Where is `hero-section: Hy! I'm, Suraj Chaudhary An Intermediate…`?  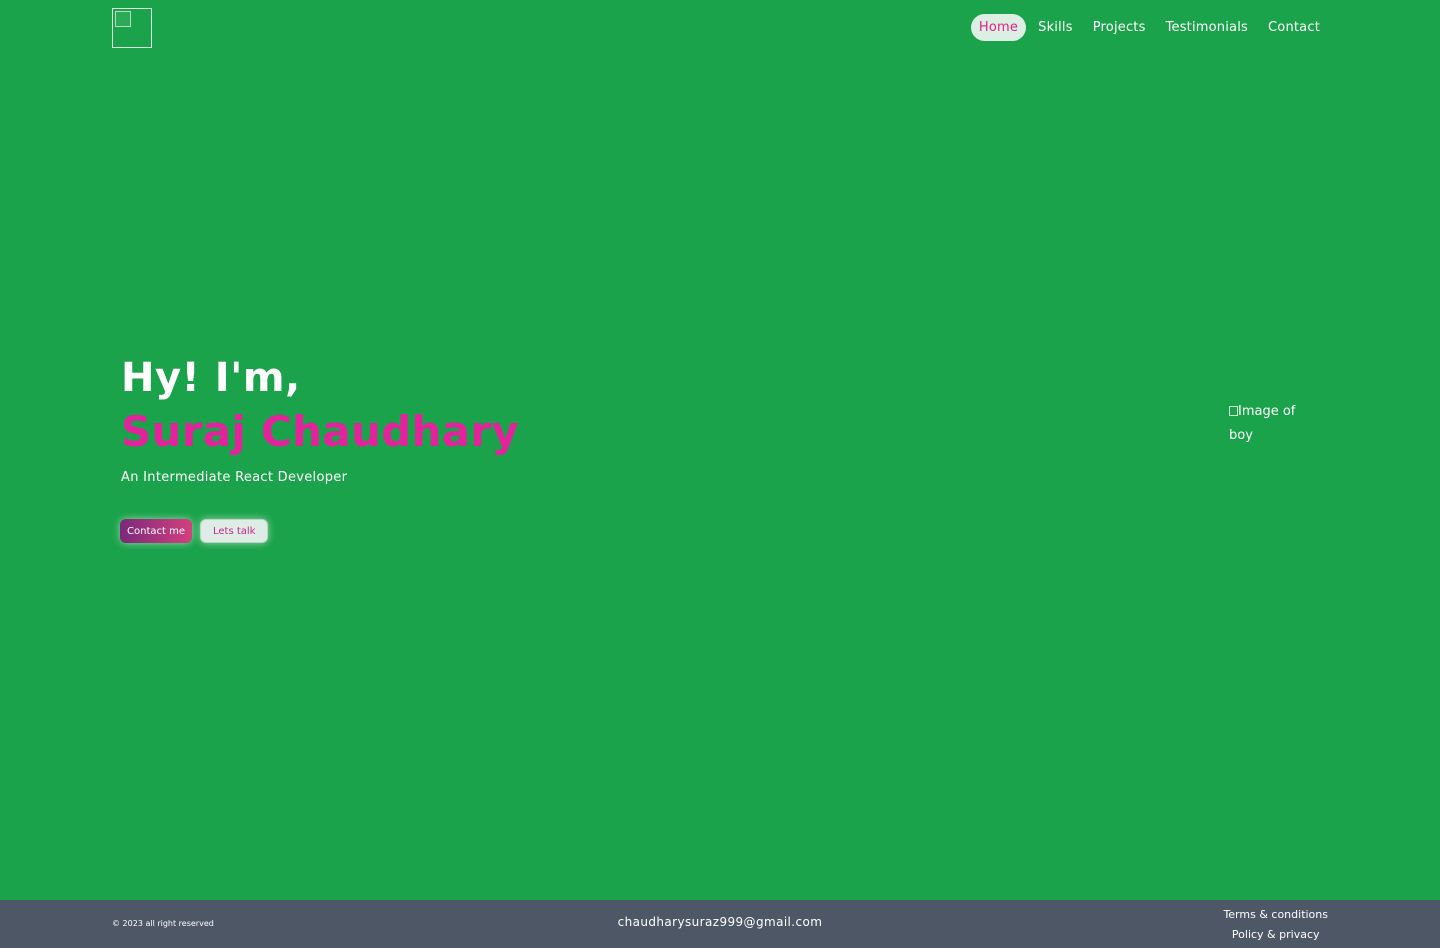
hero-section: Hy! I'm, Suraj Chaudhary An Intermediate… is located at coordinates (320, 418).